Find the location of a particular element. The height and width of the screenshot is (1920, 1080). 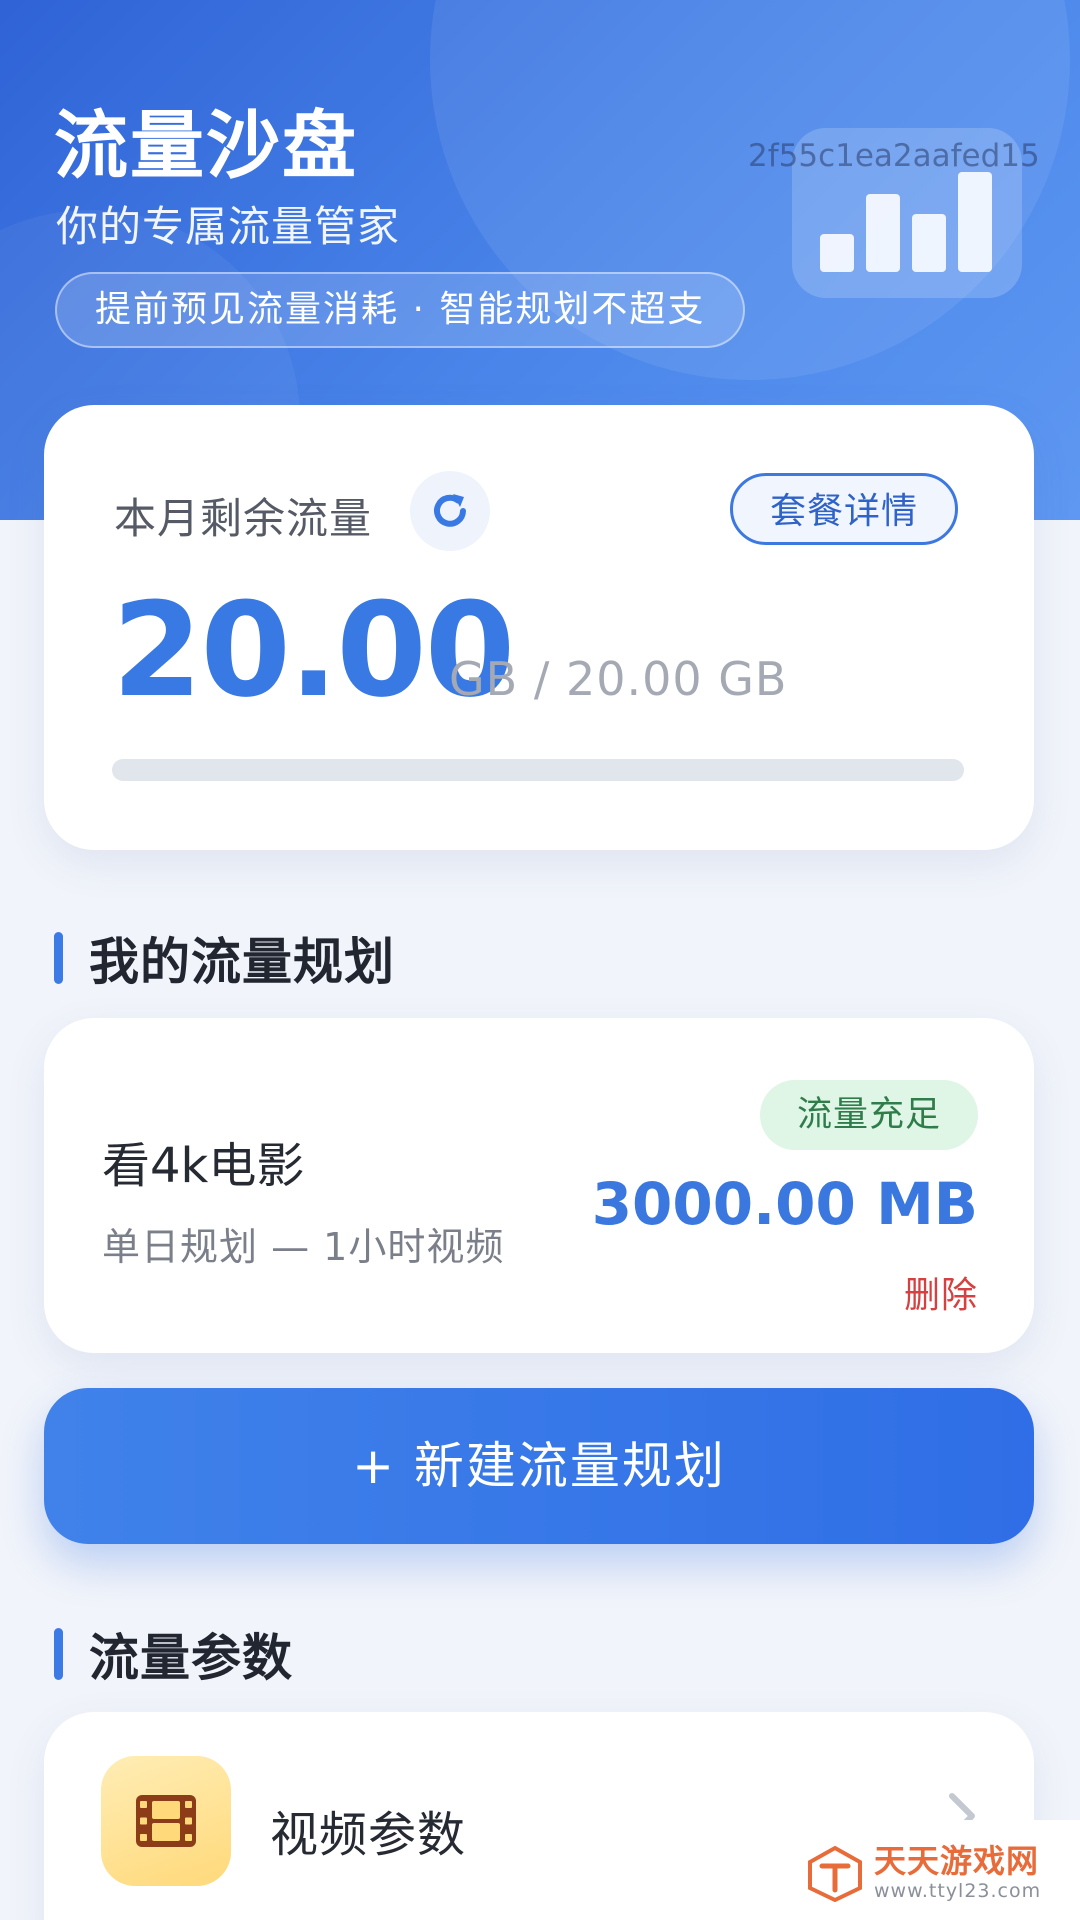

balance-label: 本月剩余流量 is located at coordinates (243, 518).